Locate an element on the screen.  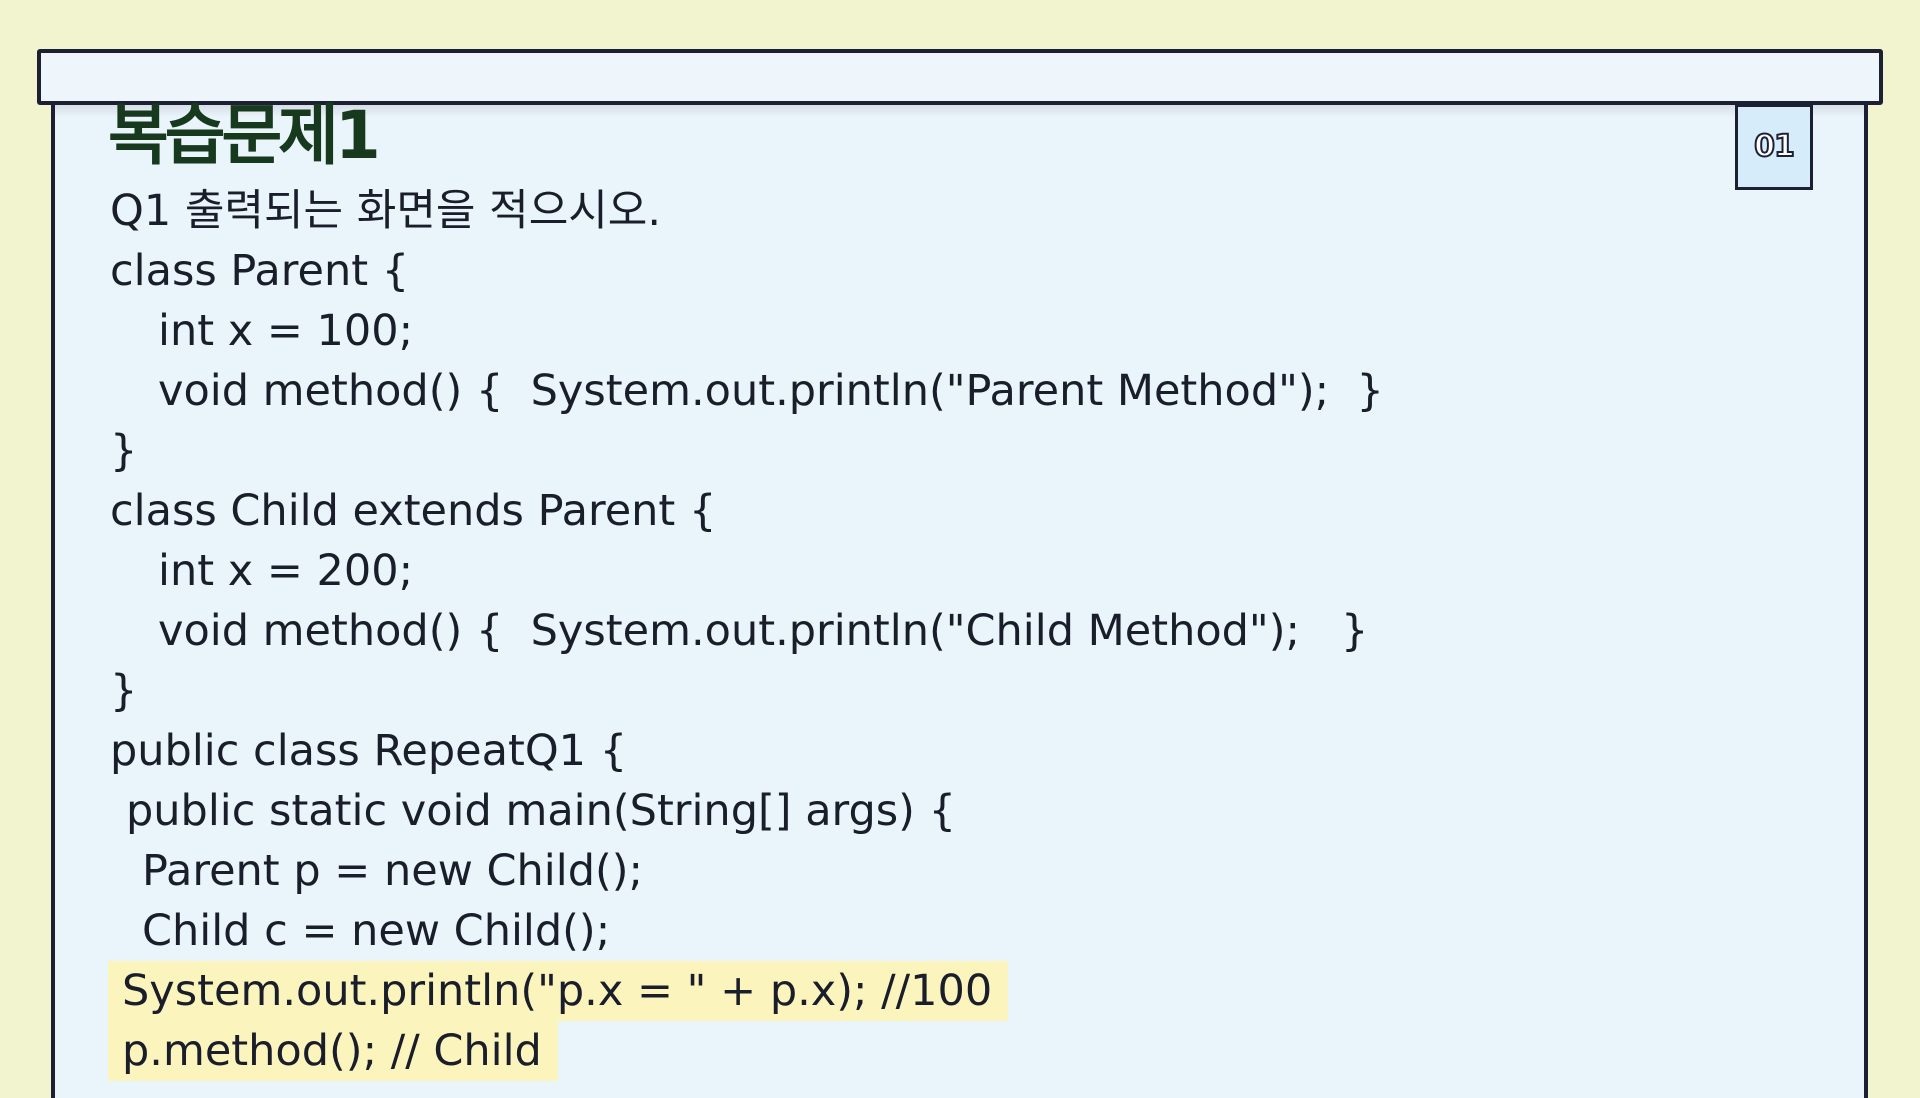
code-line: public static void main(String[] args) { is located at coordinates (541, 811).